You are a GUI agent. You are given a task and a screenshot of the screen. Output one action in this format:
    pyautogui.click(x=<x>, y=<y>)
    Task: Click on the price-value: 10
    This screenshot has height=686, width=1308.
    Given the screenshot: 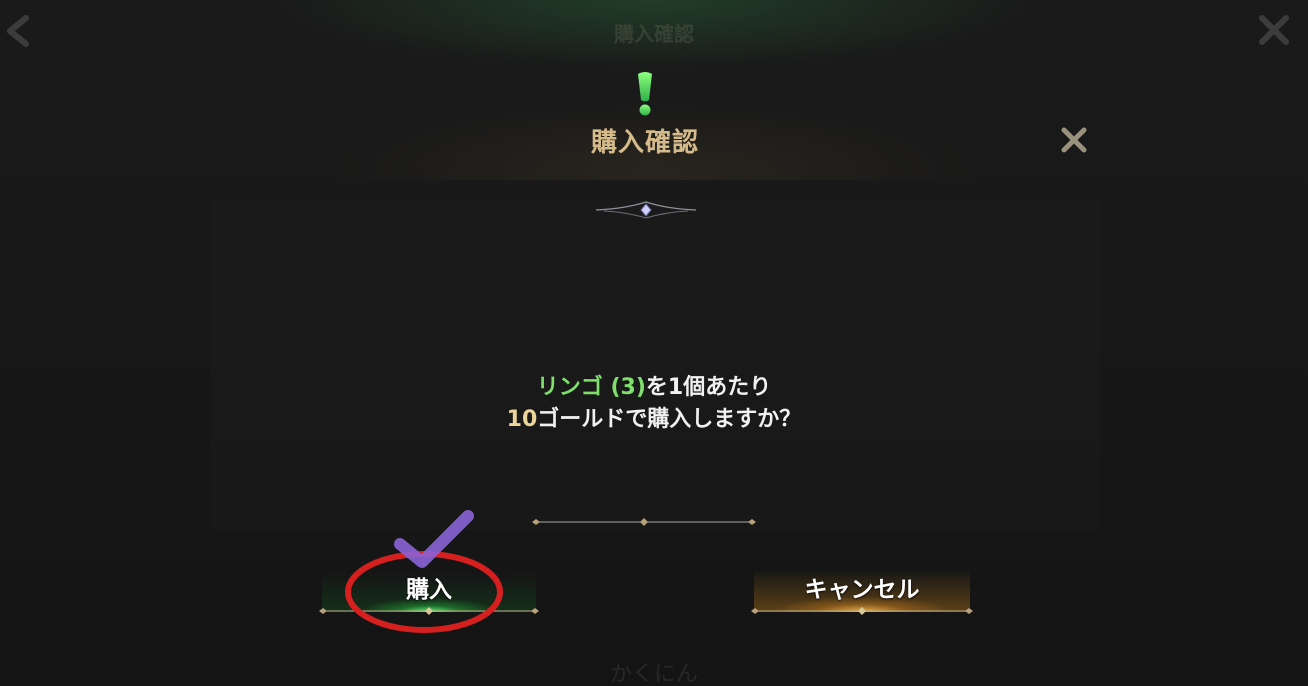 What is the action you would take?
    pyautogui.click(x=522, y=419)
    